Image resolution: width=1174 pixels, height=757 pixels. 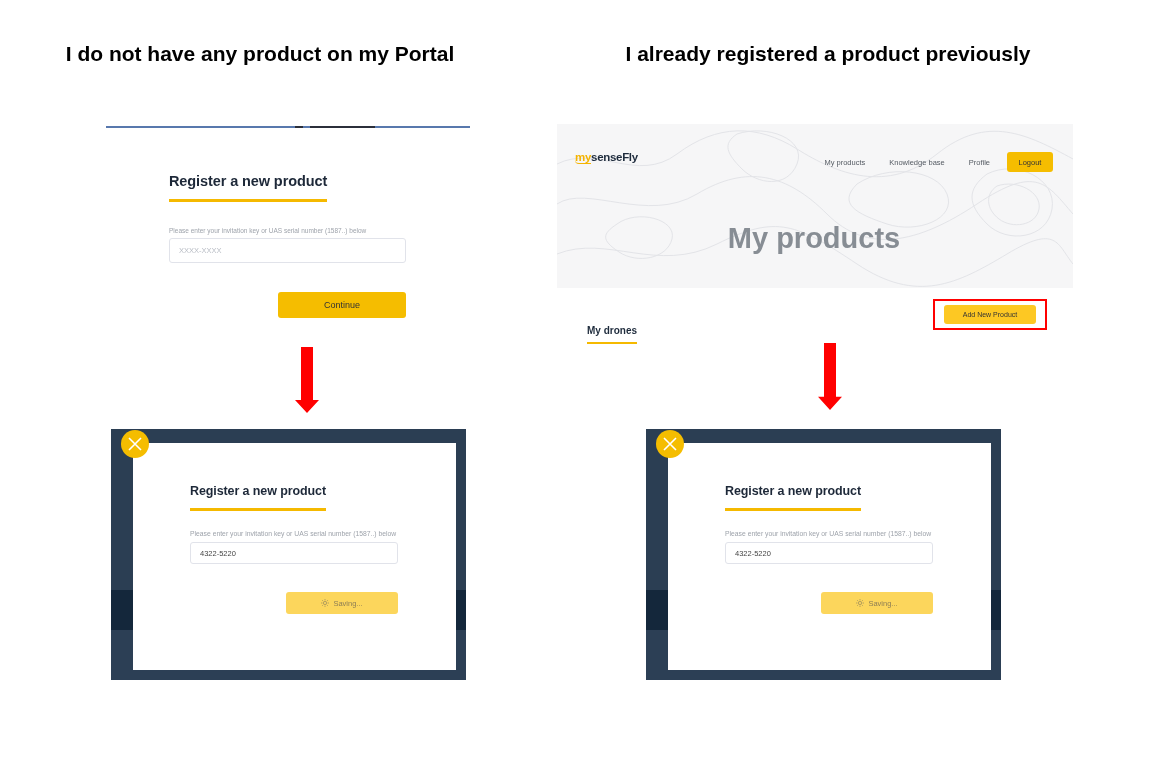 What do you see at coordinates (248, 181) in the screenshot?
I see `form-title: Register a new product` at bounding box center [248, 181].